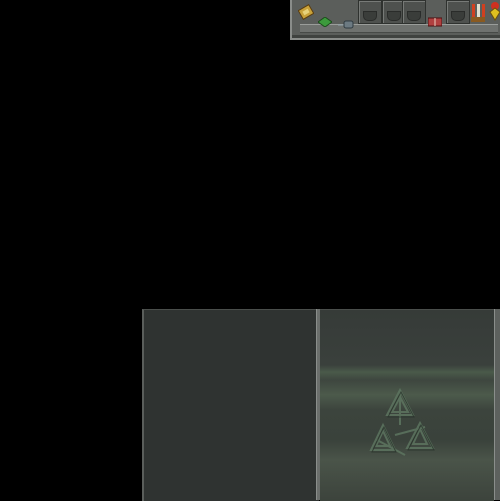 The height and width of the screenshot is (501, 500). Describe the element at coordinates (497, 404) in the screenshot. I see `panel-edge` at that location.